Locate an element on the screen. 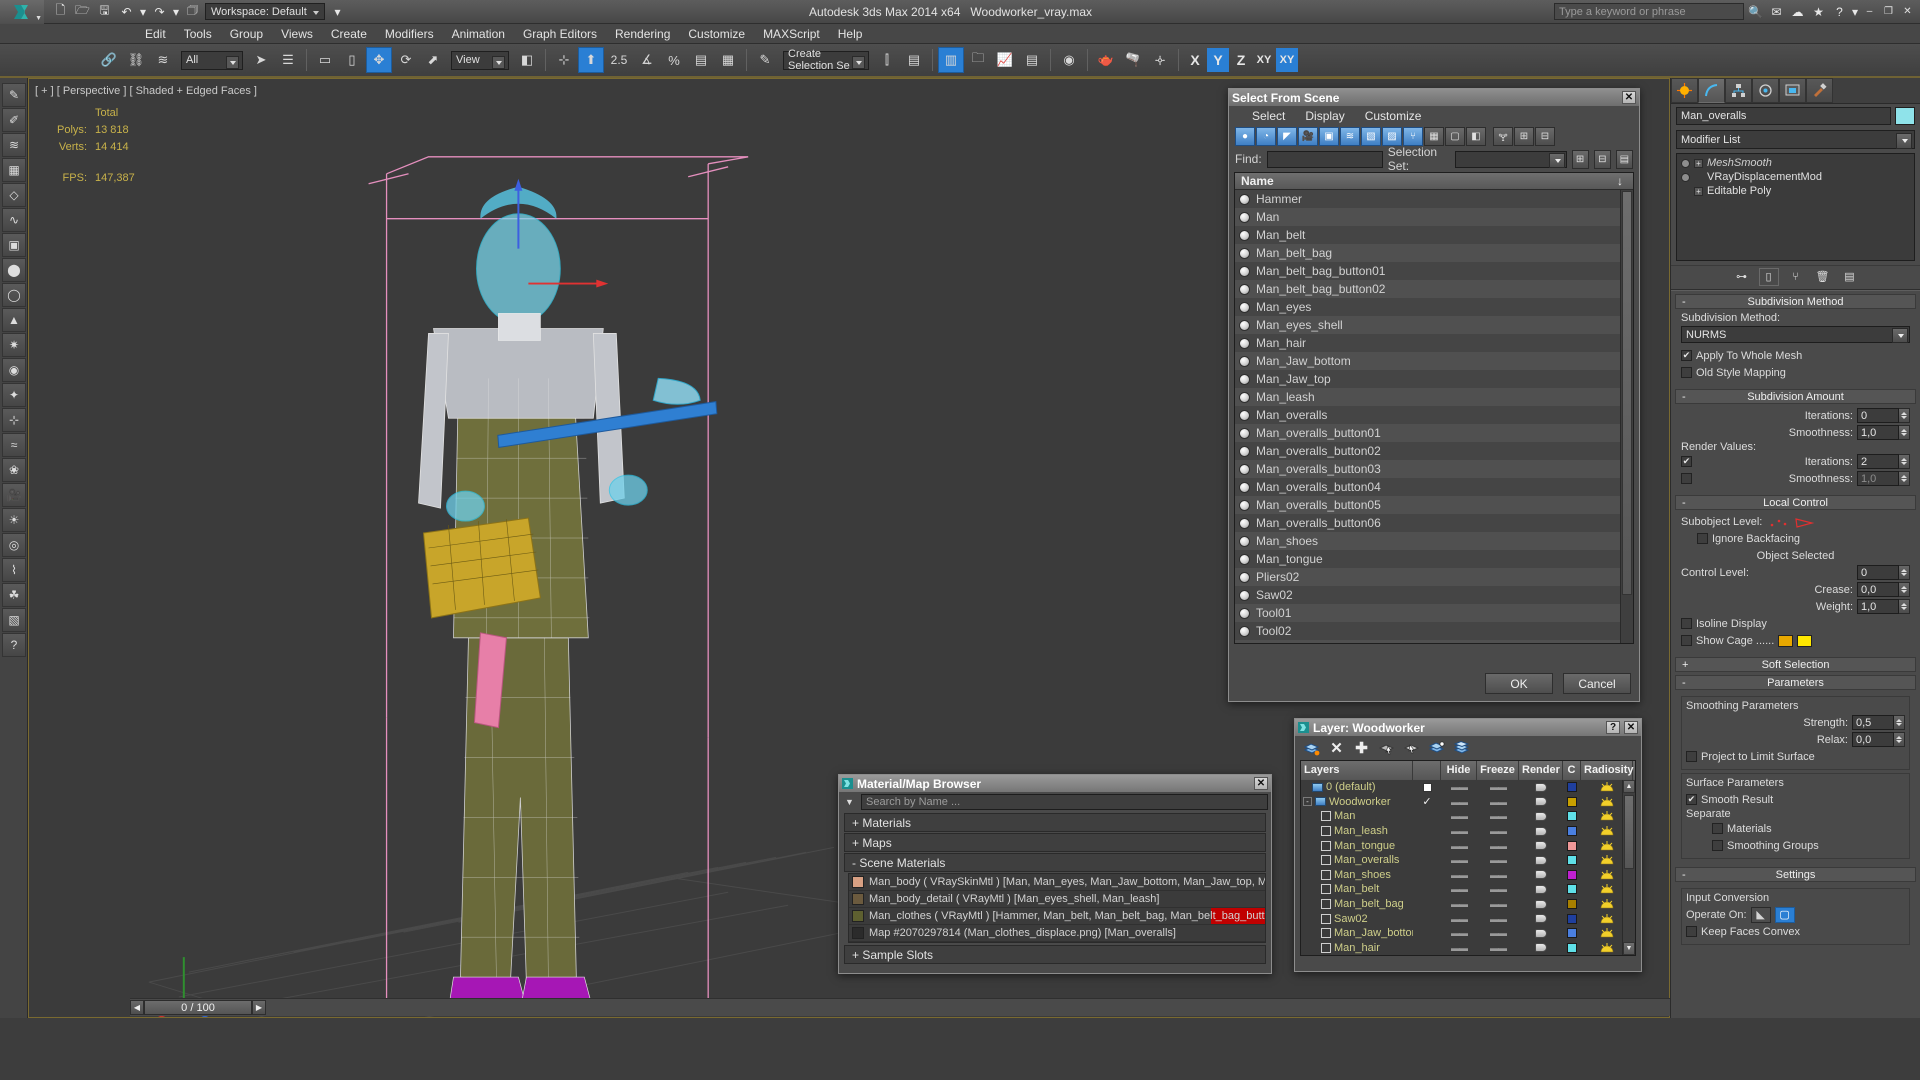 The image size is (1920, 1080). scene-list-item: Man_overalls_button04 is located at coordinates (1434, 487).